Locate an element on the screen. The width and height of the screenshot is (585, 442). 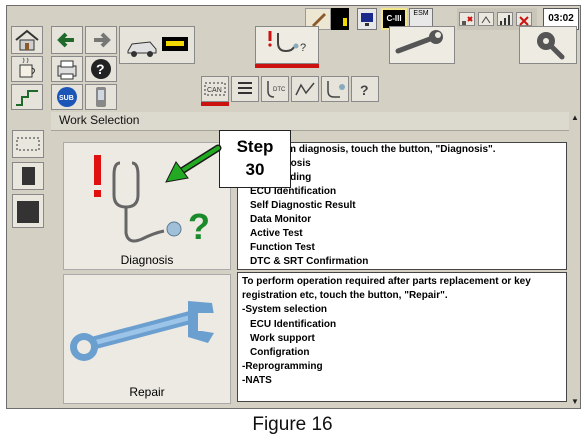
dtc-button: DTC is located at coordinates (275, 89).